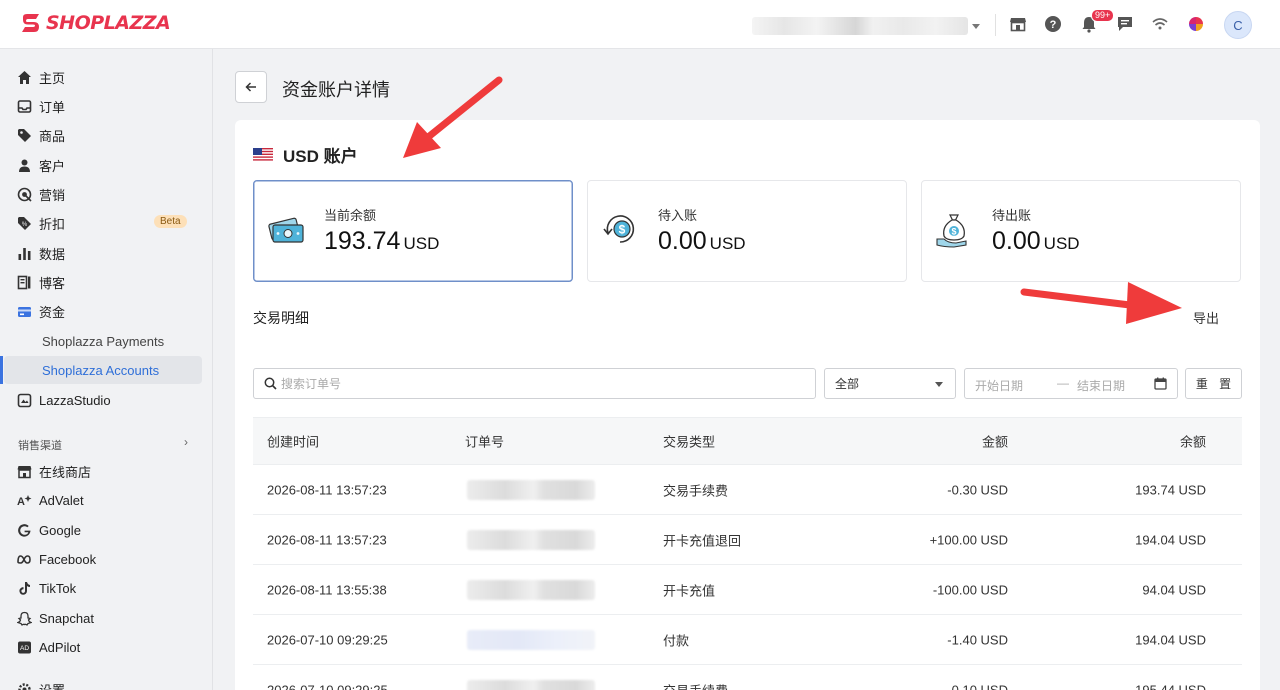  Describe the element at coordinates (101, 370) in the screenshot. I see `sidebar-subitem-shoplazza-accounts: Shoplazza Accounts` at that location.